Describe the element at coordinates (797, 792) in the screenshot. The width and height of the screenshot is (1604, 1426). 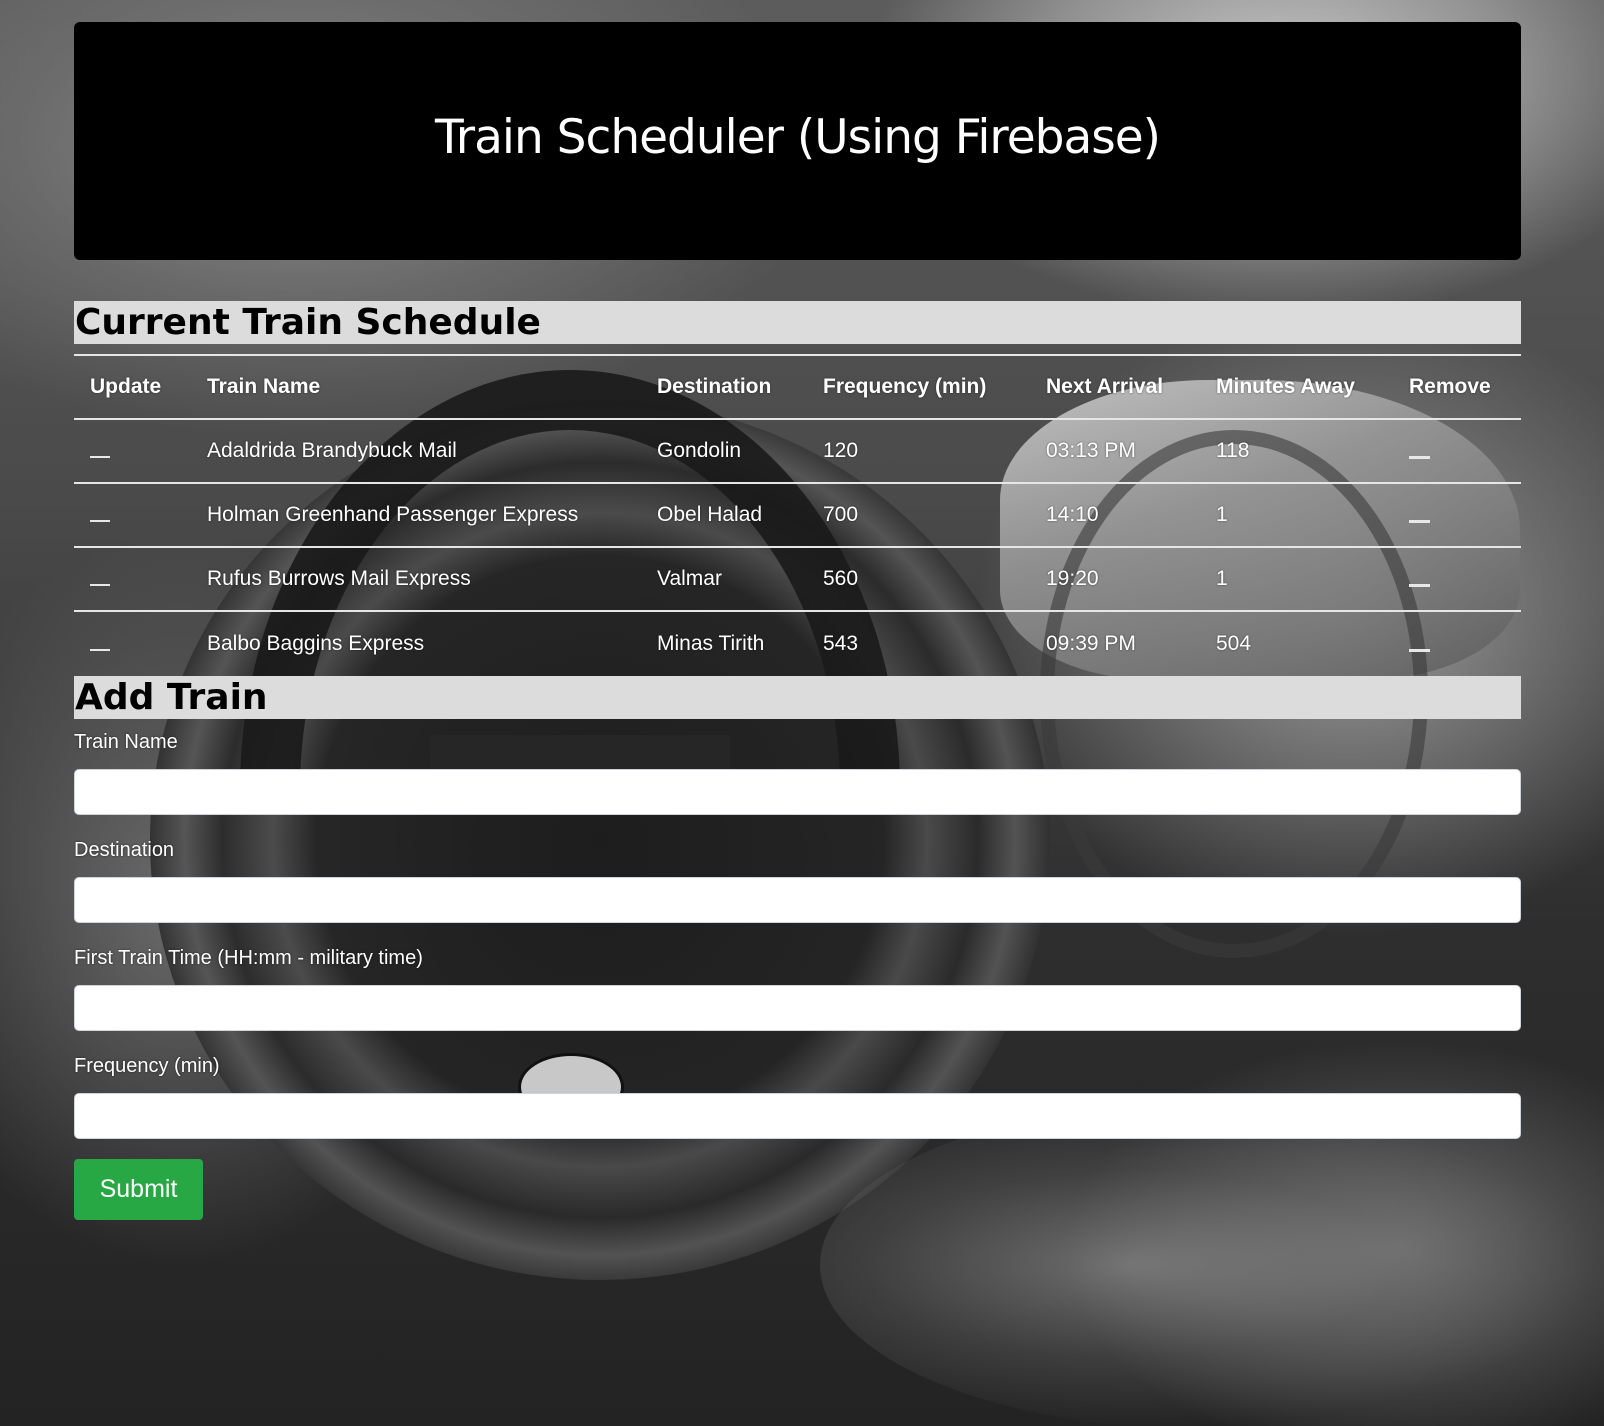
I see `train-name-input` at that location.